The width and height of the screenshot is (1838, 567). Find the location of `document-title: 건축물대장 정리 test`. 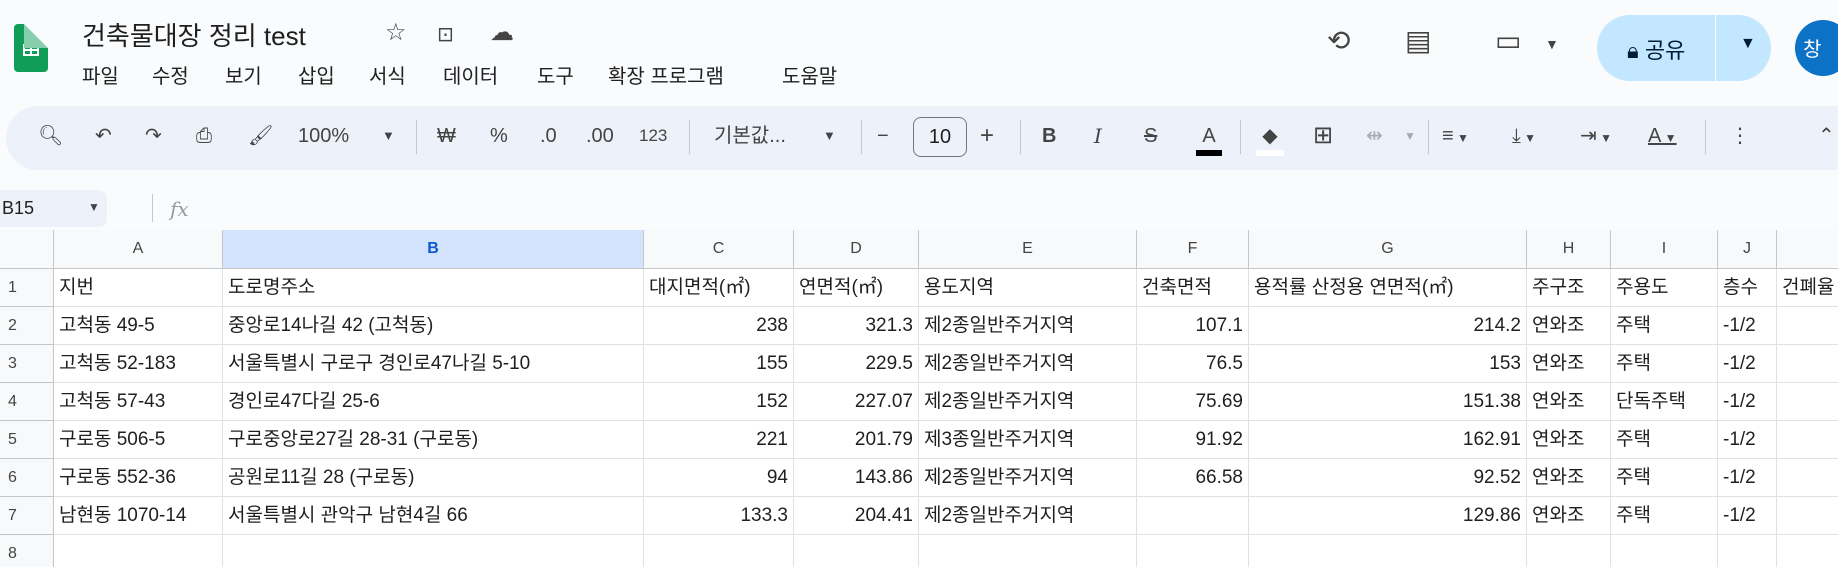

document-title: 건축물대장 정리 test is located at coordinates (194, 34).